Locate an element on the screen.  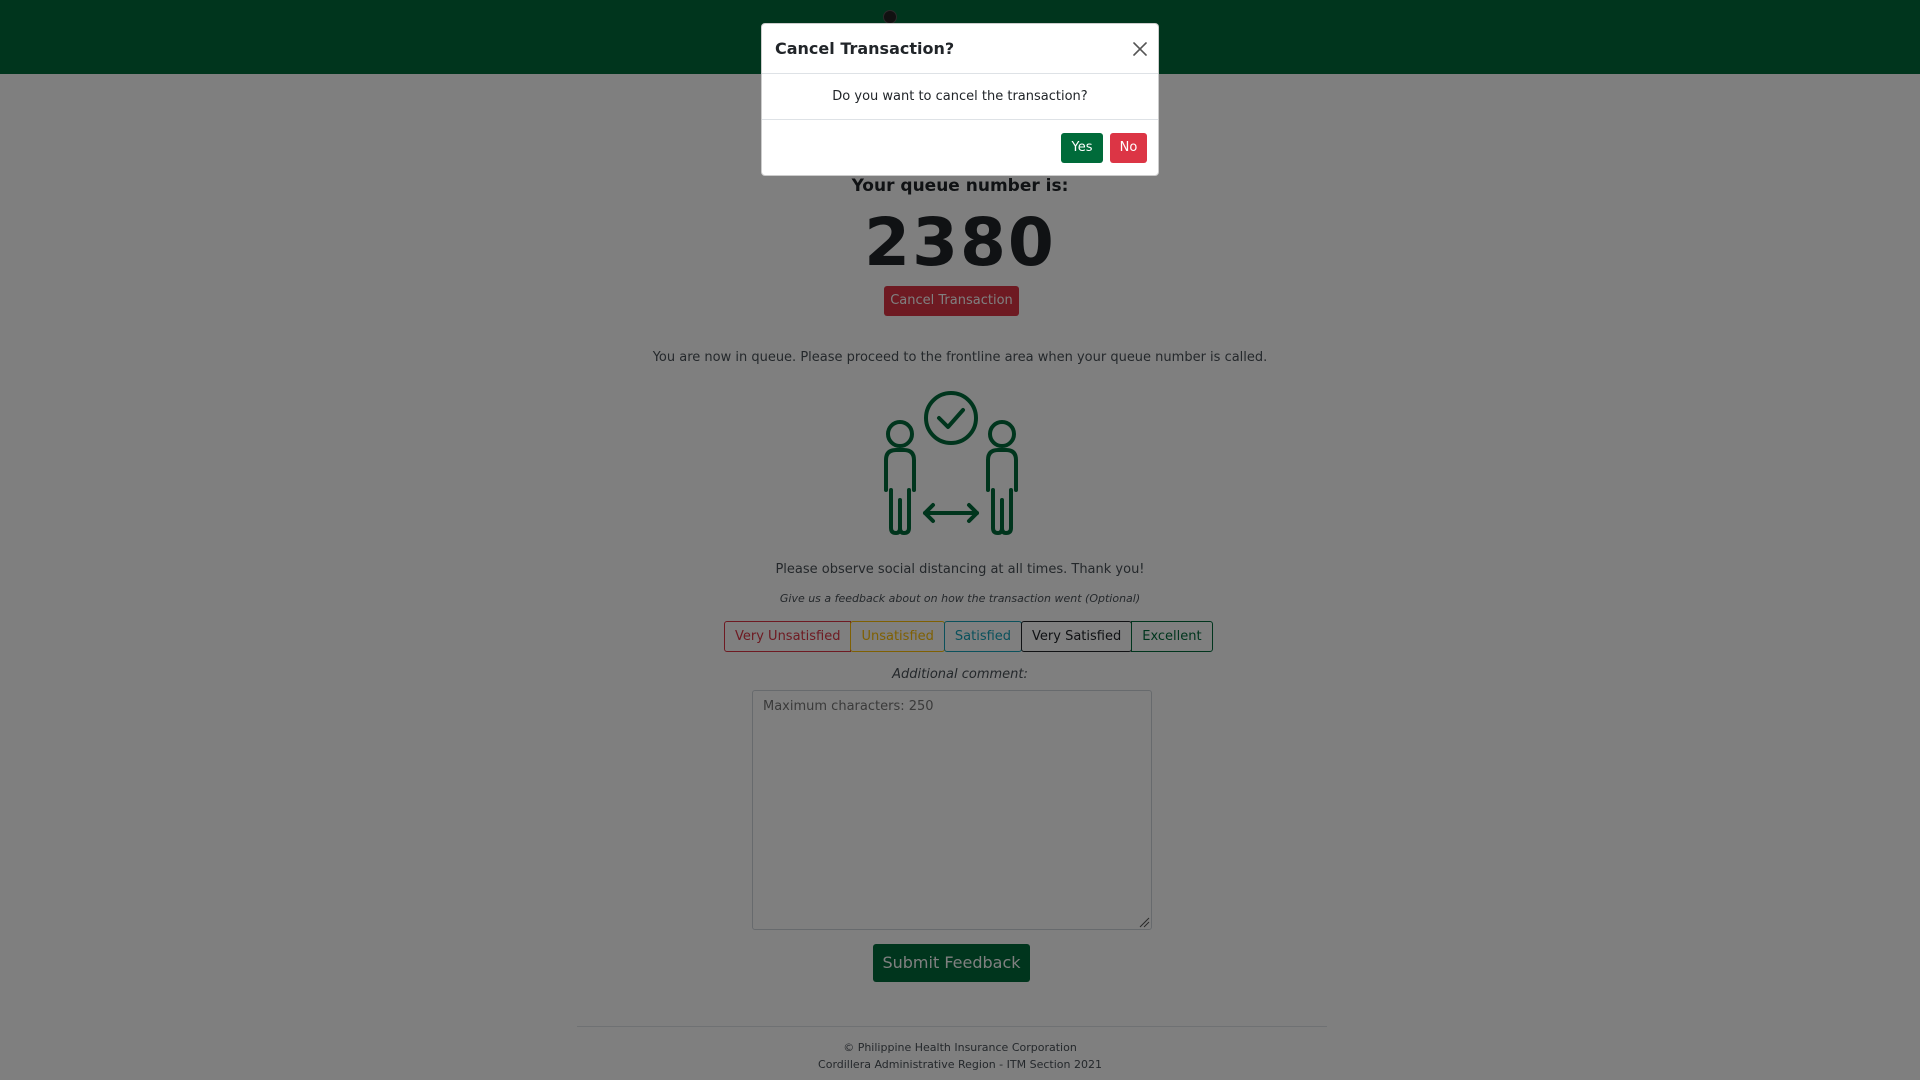
modal-body-text: Do you want to cancel the transaction? is located at coordinates (960, 97).